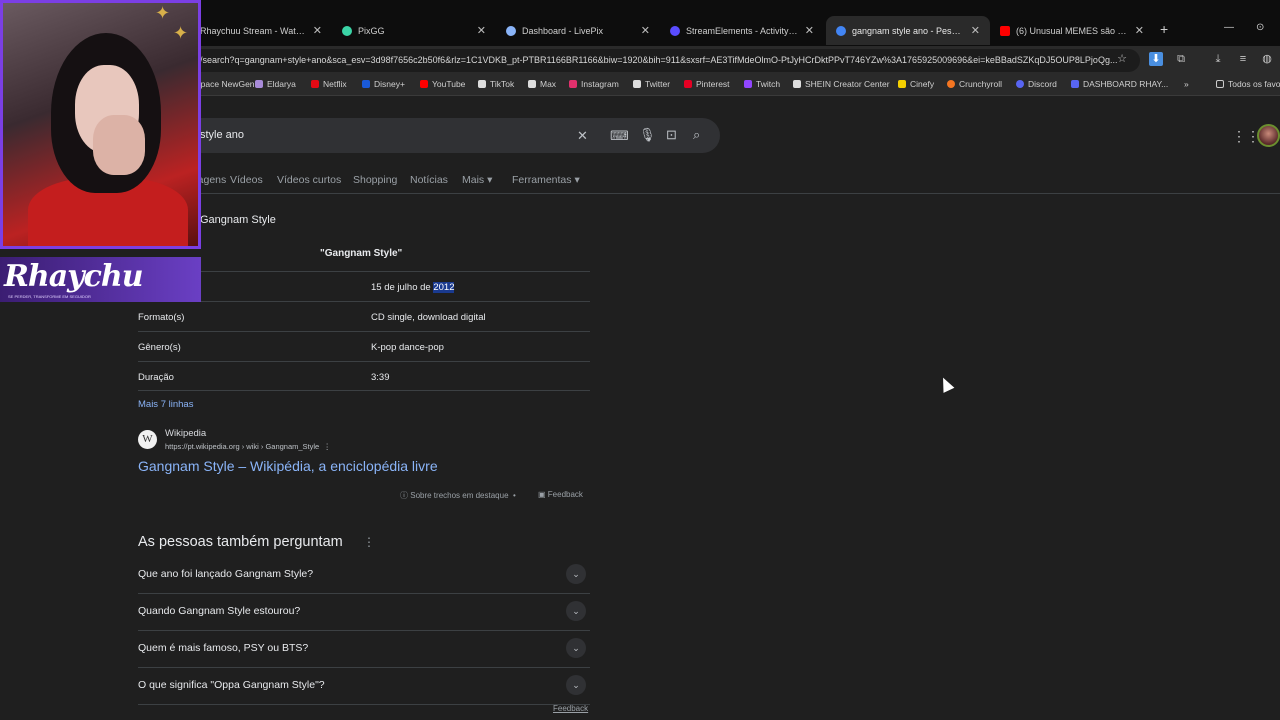 The image size is (1280, 720). I want to click on bookmark-instagram: Instagram, so click(594, 84).